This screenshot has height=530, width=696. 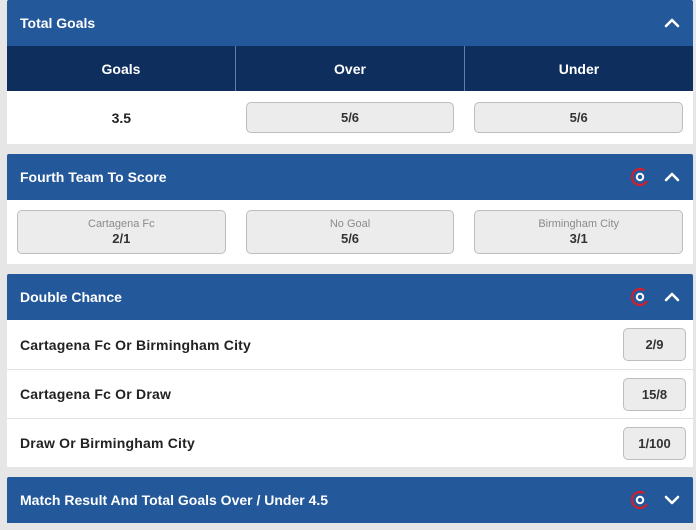 I want to click on selection-button-cartagena: Cartagena Fc 2/1, so click(x=121, y=232).